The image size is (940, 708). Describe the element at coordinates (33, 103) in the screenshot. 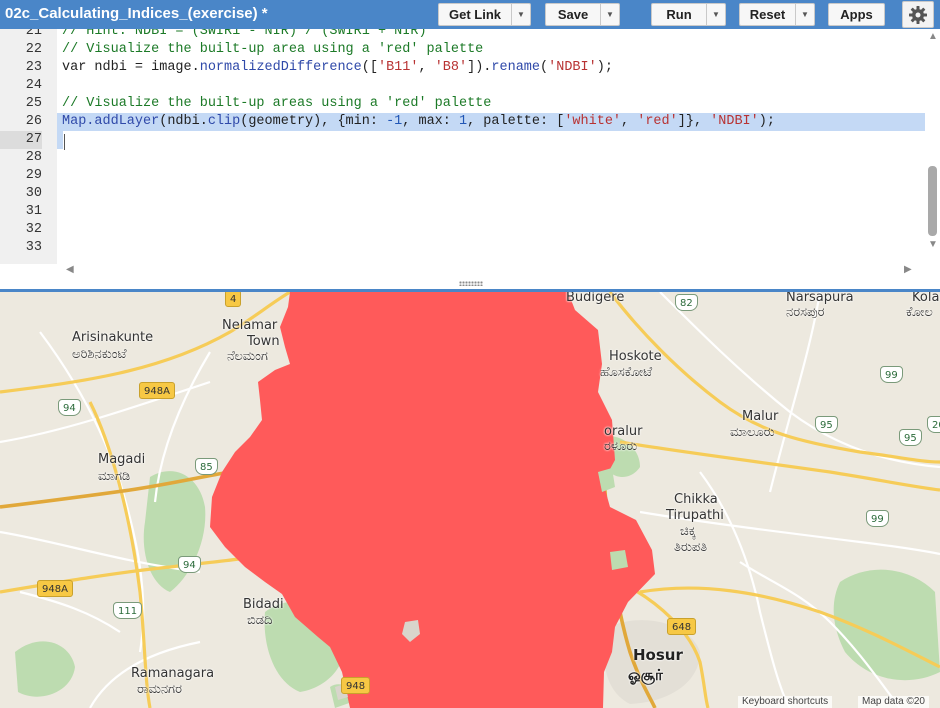

I see `line-number: 25` at that location.